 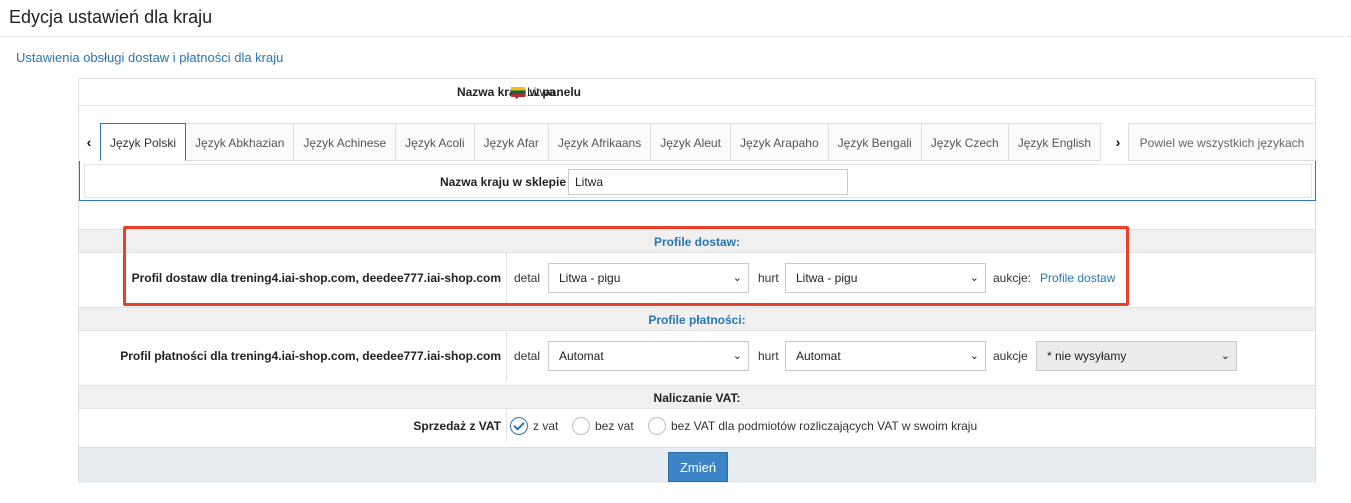 I want to click on payment-profiles-title: Profile płatności:, so click(x=697, y=320).